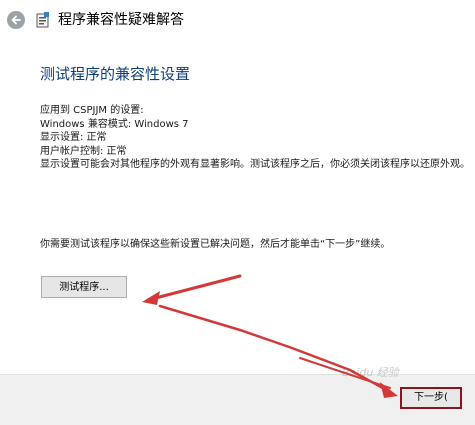 This screenshot has width=475, height=425. What do you see at coordinates (73, 137) in the screenshot?
I see `display-setting-text: 显示设置: 正常` at bounding box center [73, 137].